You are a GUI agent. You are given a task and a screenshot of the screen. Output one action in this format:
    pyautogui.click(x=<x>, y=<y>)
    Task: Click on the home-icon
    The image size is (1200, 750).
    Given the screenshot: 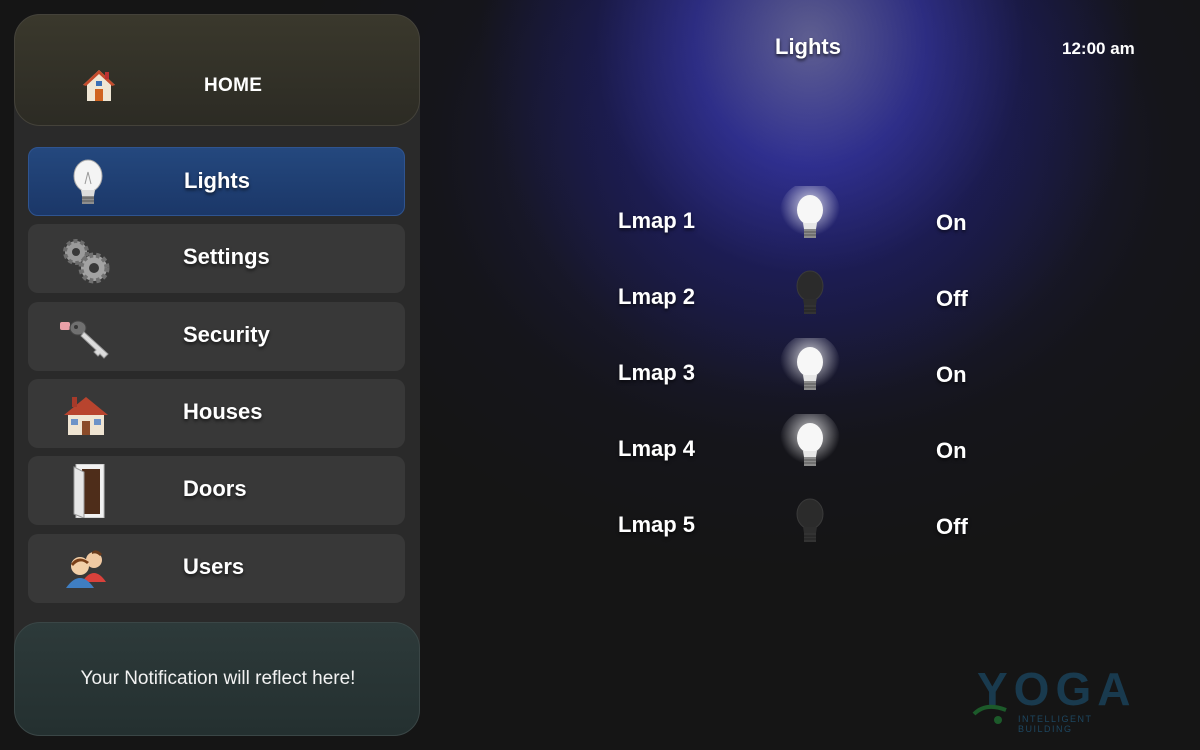 What is the action you would take?
    pyautogui.click(x=99, y=85)
    